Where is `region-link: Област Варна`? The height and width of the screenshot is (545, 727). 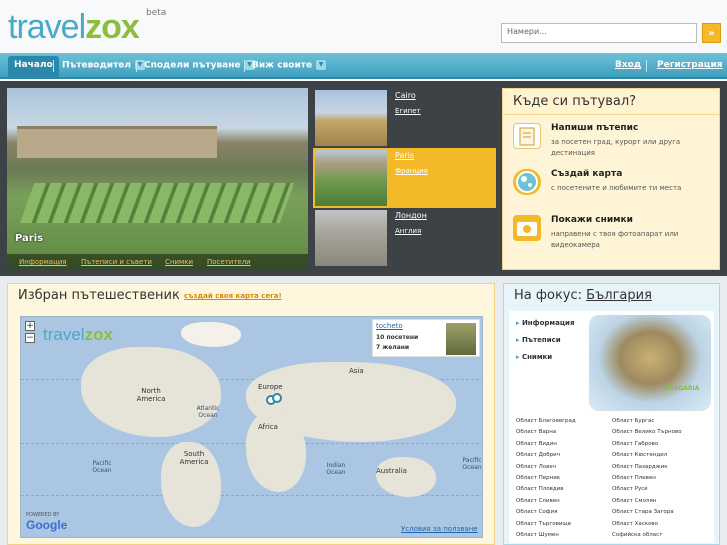 region-link: Област Варна is located at coordinates (536, 432).